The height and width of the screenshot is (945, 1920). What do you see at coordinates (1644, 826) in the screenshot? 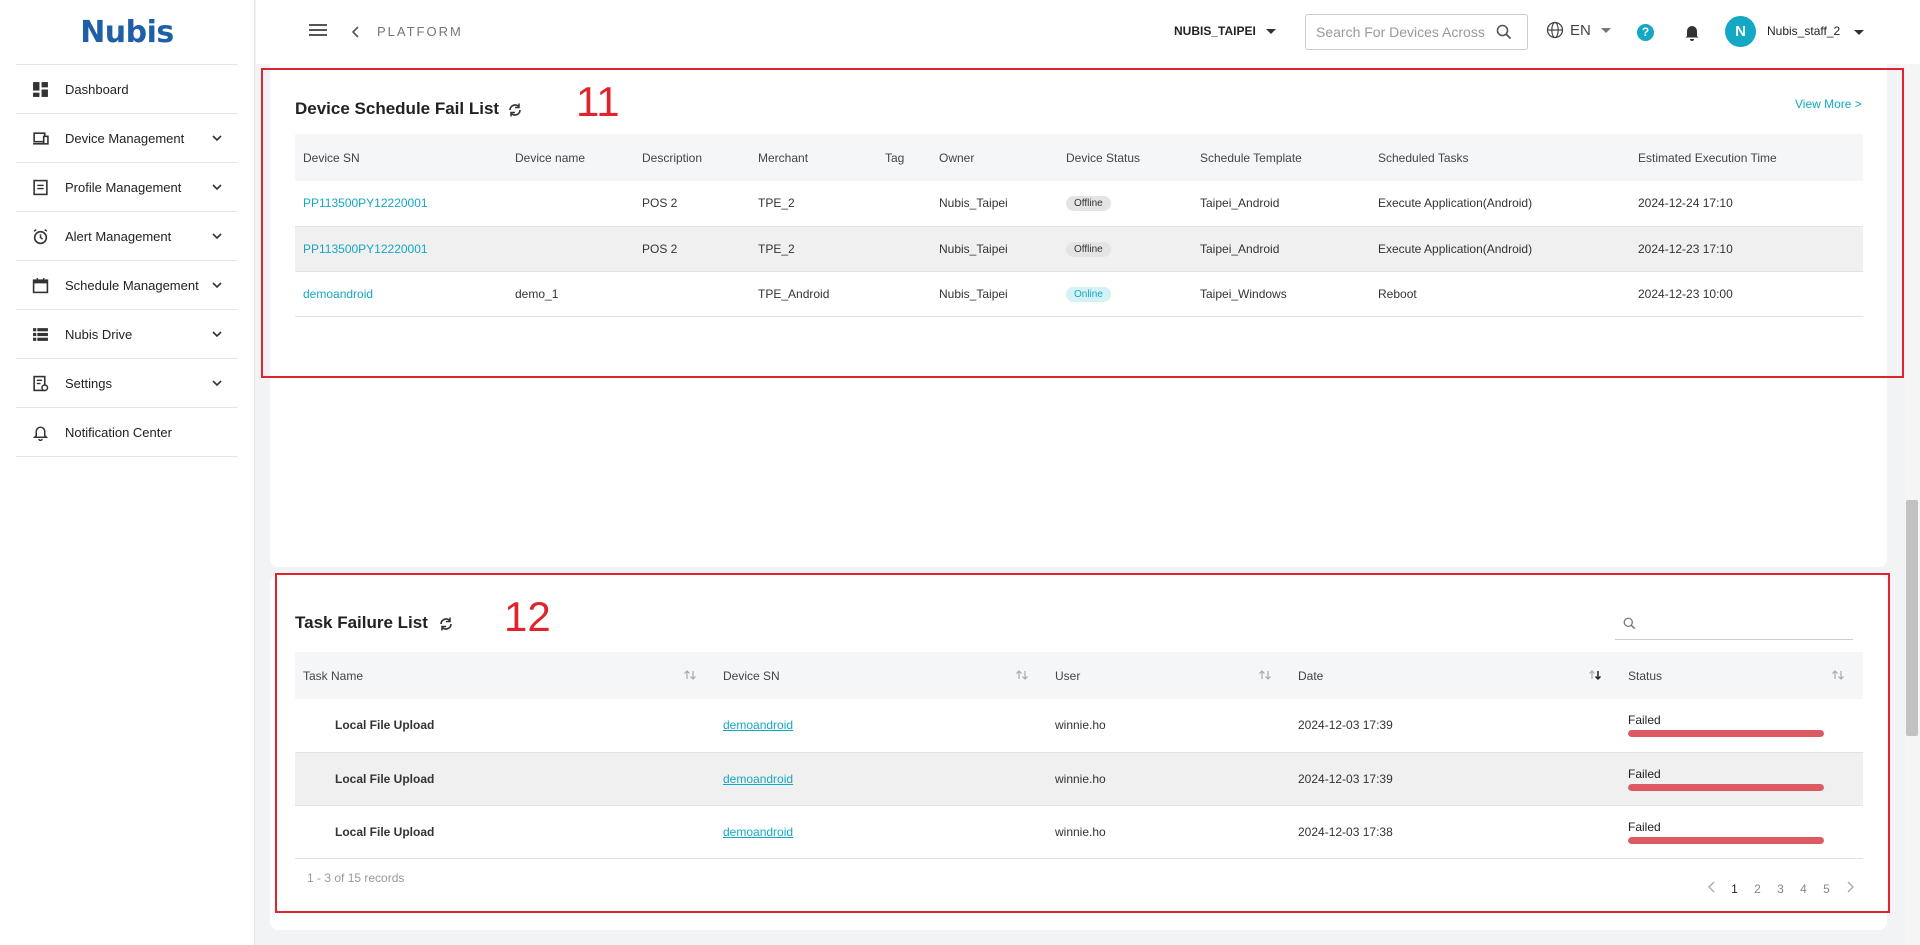
I see `status-text: Failed` at bounding box center [1644, 826].